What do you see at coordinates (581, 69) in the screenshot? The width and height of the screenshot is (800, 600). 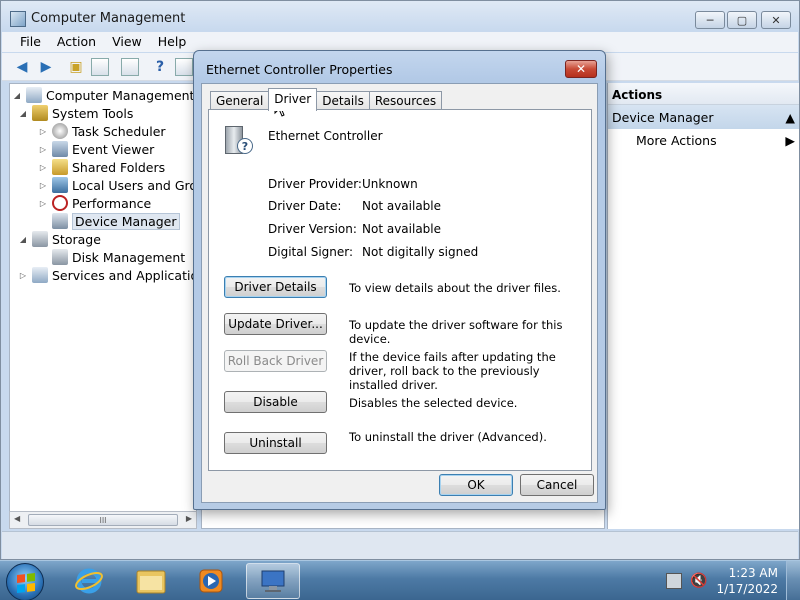 I see `dialog-close-button: ✕` at bounding box center [581, 69].